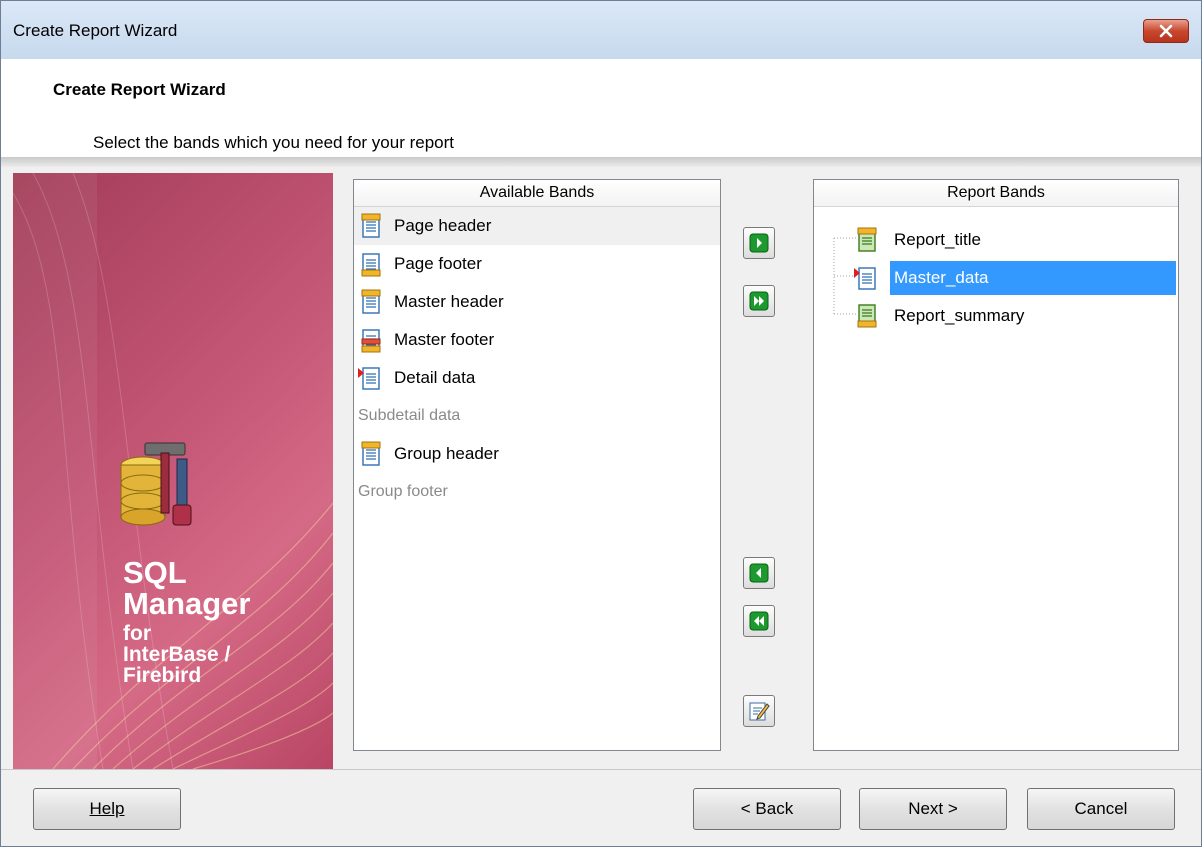 The image size is (1202, 847). I want to click on close-button, so click(1166, 31).